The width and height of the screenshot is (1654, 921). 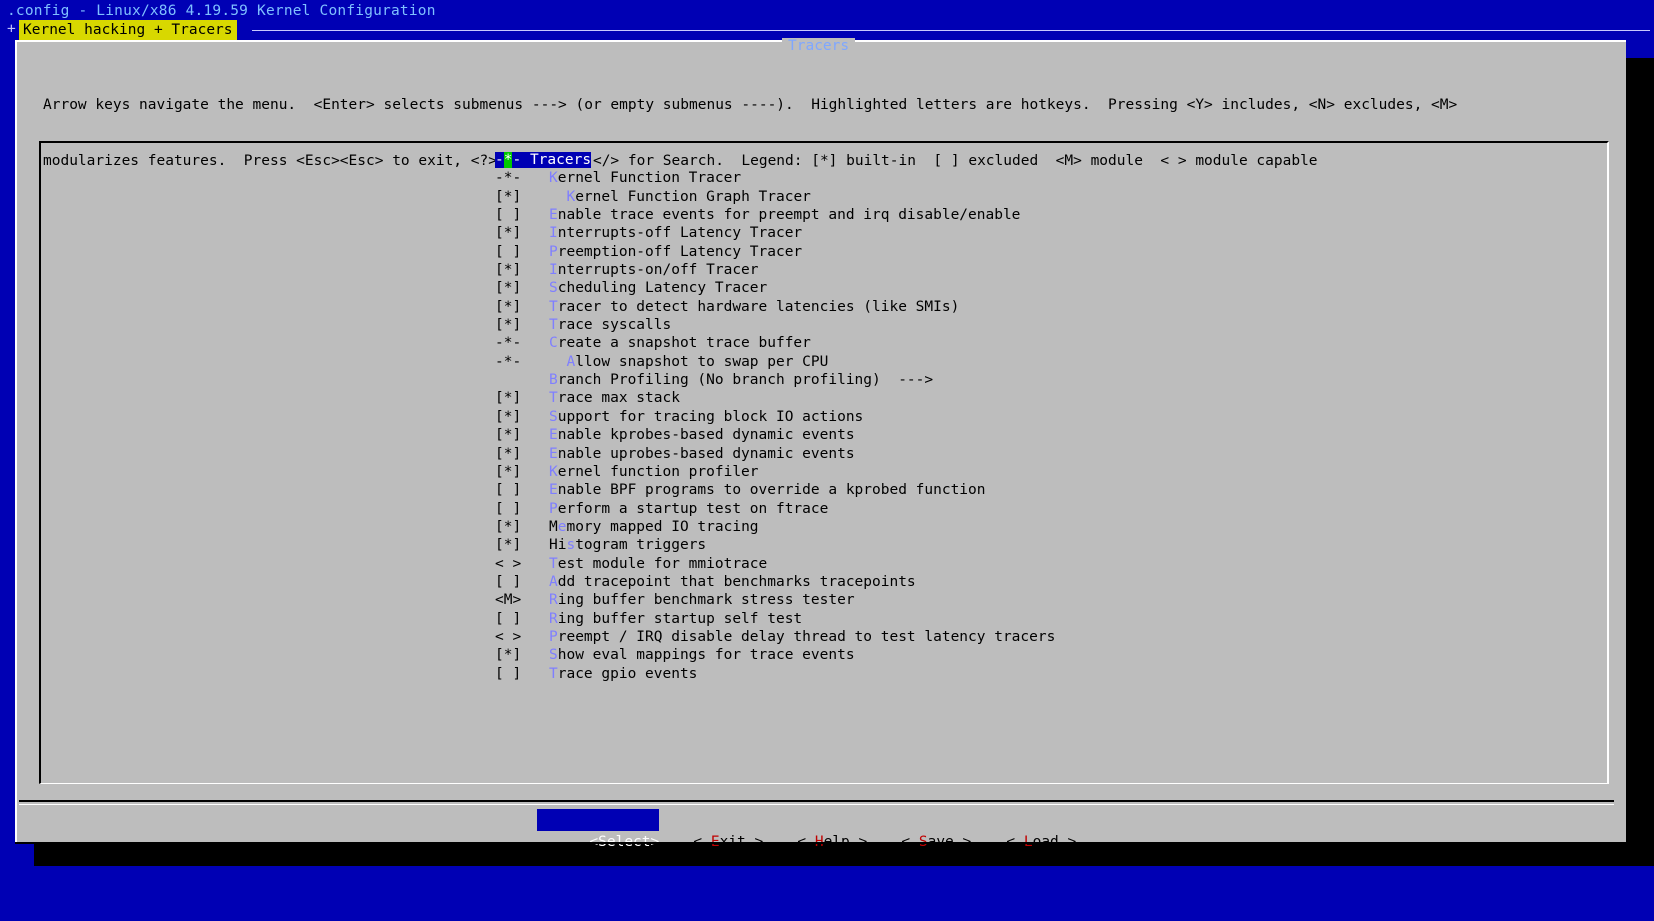 What do you see at coordinates (649, 178) in the screenshot?
I see `menu-item-text: ernel Function Tracer` at bounding box center [649, 178].